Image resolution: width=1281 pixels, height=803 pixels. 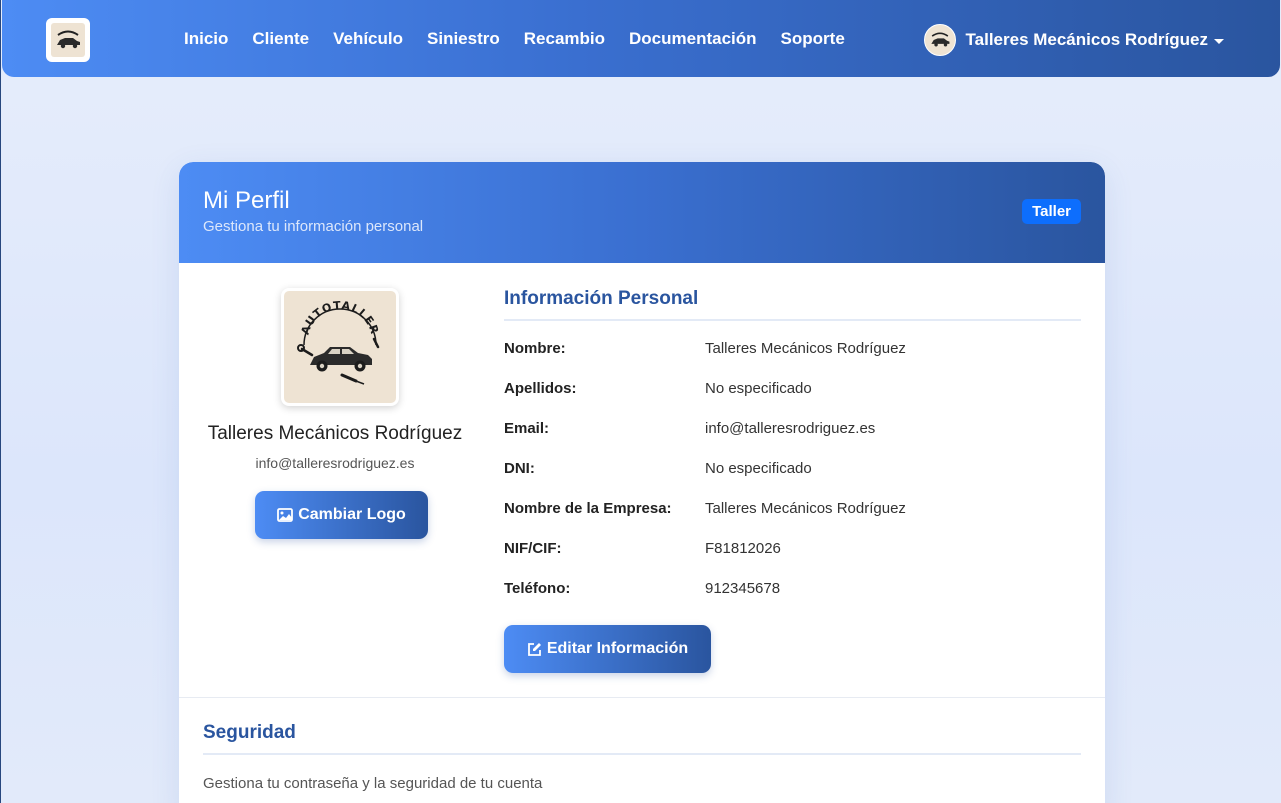 I want to click on info-label: Teléfono:, so click(x=537, y=588).